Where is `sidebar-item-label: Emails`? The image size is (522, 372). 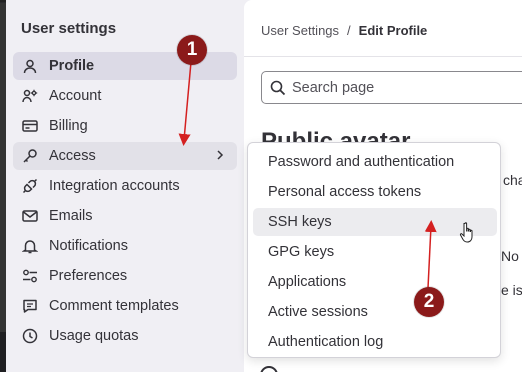 sidebar-item-label: Emails is located at coordinates (71, 216).